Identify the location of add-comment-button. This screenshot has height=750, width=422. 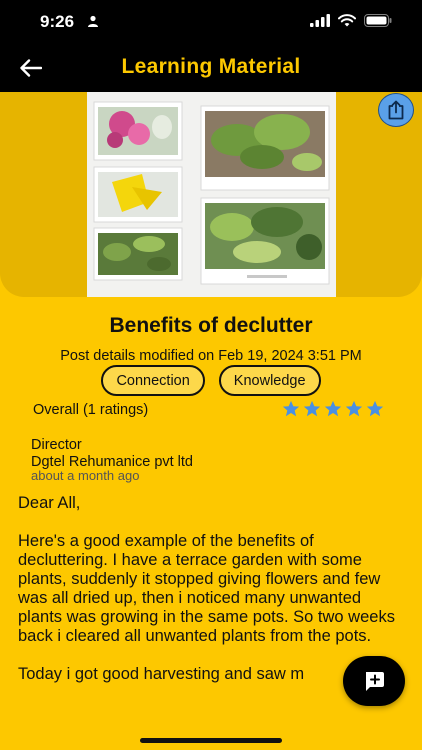
(374, 681).